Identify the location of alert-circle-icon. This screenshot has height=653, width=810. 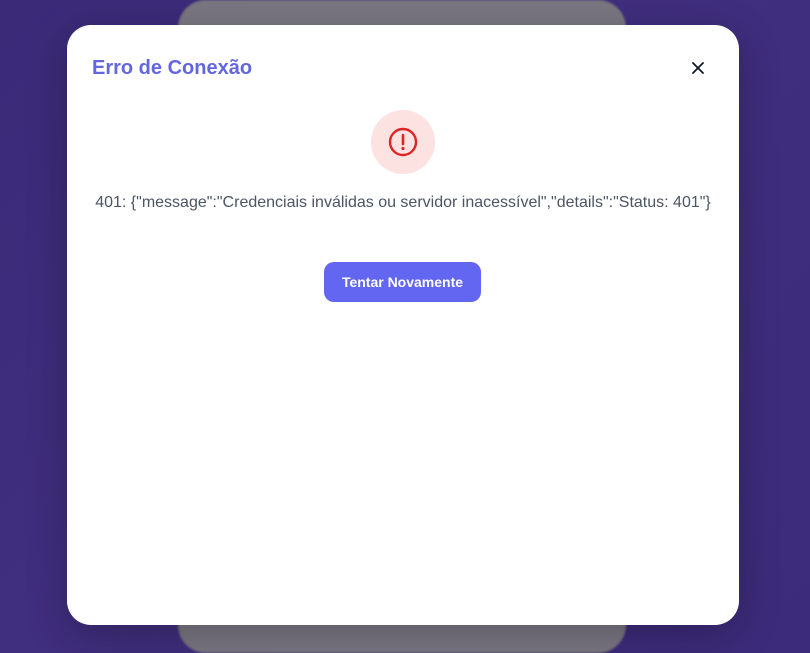
(403, 142).